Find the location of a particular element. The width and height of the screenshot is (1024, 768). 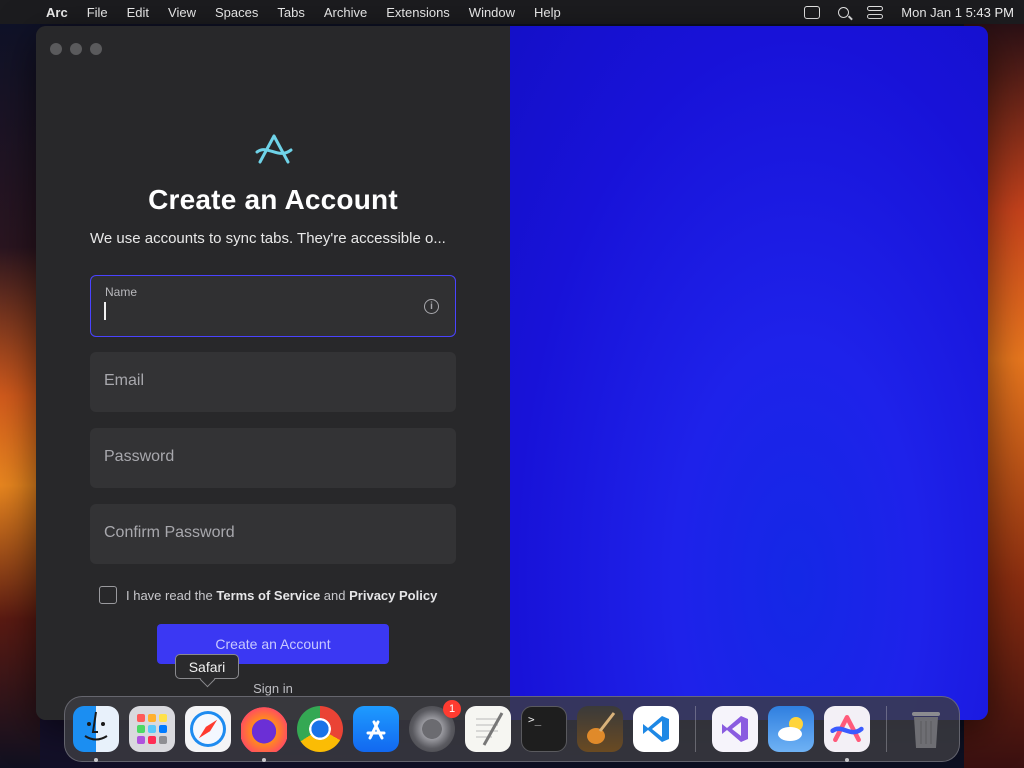

cloud-sun-icon is located at coordinates (790, 729).